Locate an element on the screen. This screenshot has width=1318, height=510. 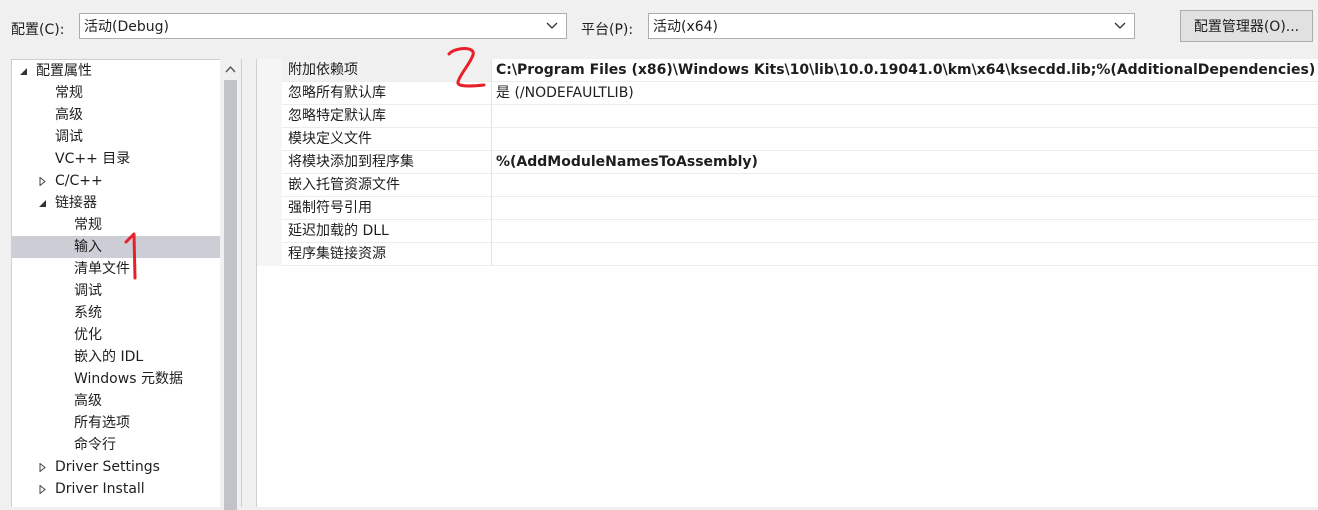
tree-item-label: 所有选项 is located at coordinates (102, 423).